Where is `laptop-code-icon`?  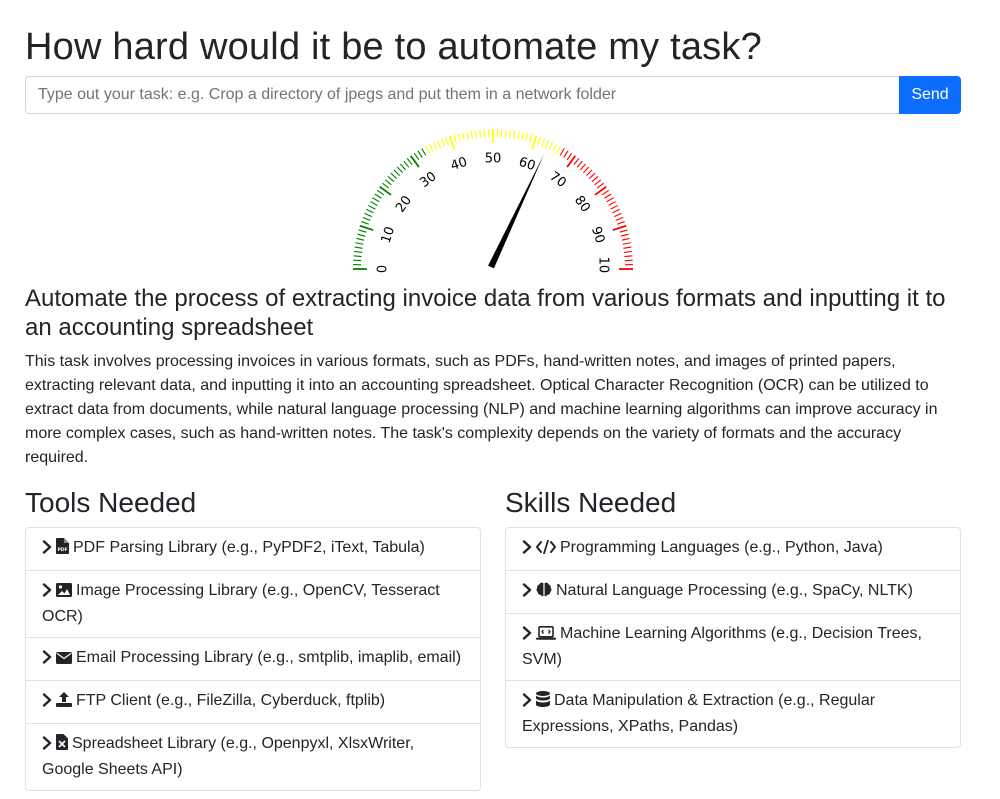
laptop-code-icon is located at coordinates (546, 636).